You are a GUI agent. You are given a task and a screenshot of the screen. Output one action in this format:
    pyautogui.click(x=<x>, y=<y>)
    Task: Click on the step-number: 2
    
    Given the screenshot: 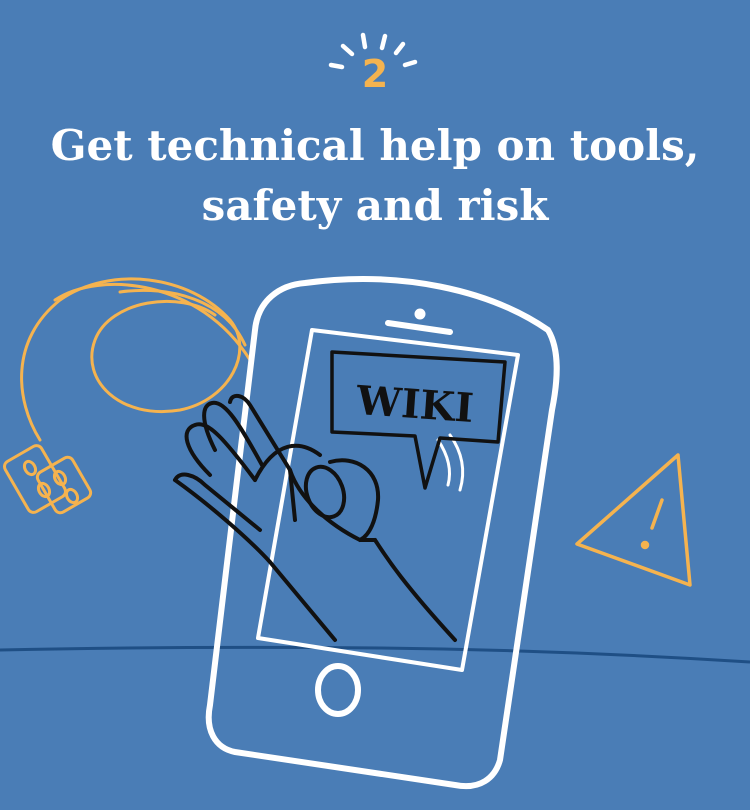 What is the action you would take?
    pyautogui.click(x=375, y=74)
    